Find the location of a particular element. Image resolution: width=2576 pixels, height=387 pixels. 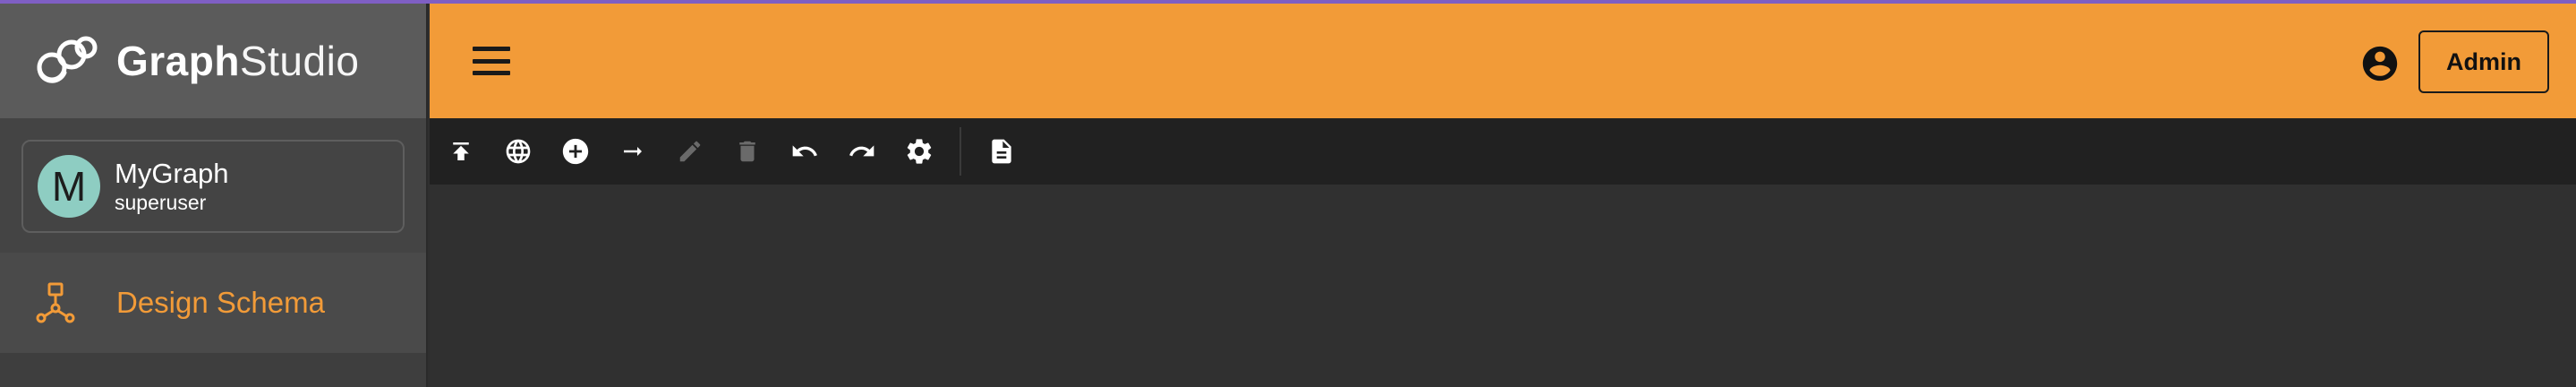

globe-icon is located at coordinates (518, 151).